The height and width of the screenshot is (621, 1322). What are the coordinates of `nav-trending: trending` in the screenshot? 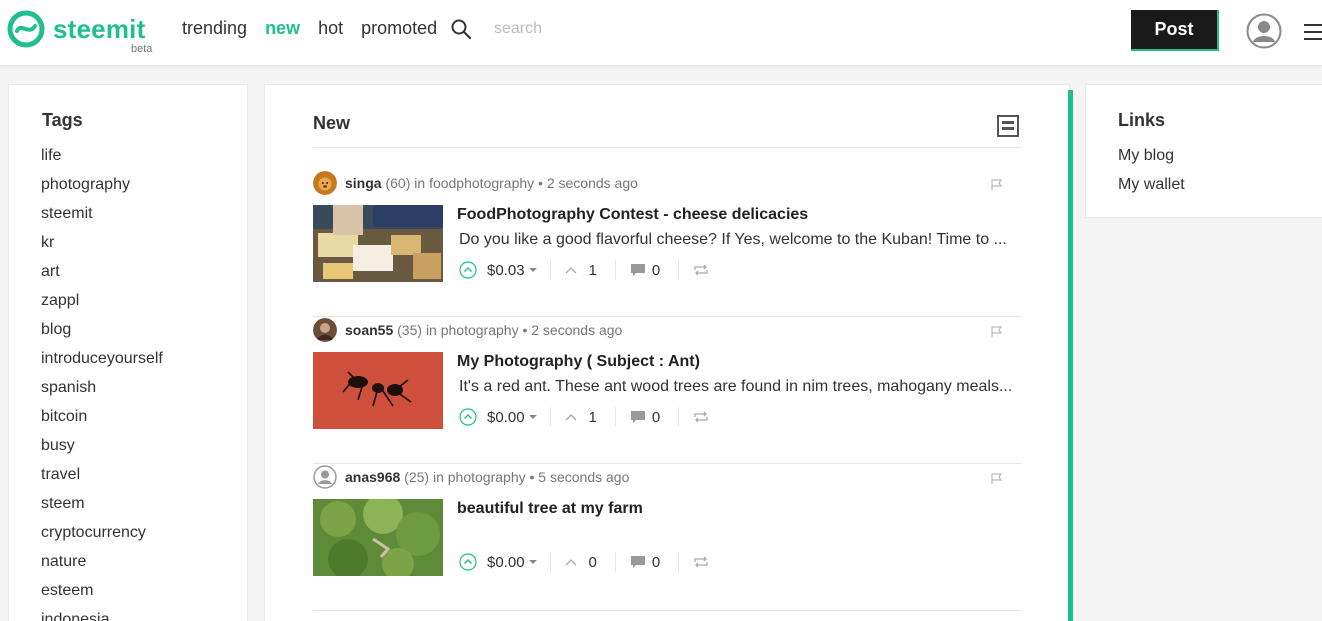 It's located at (214, 28).